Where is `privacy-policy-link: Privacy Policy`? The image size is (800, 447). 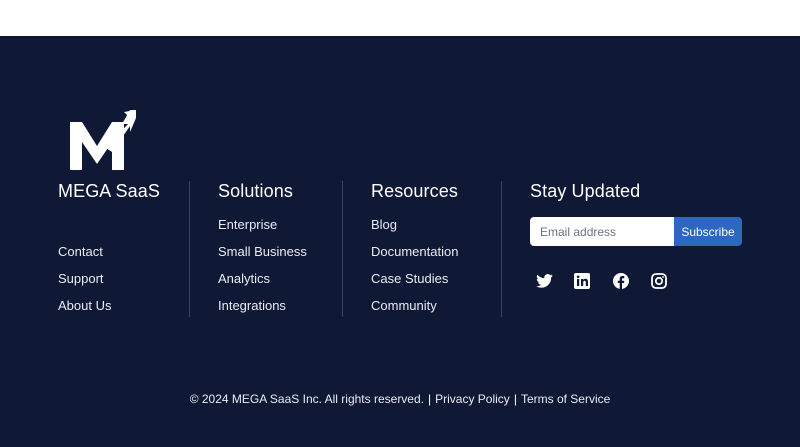 privacy-policy-link: Privacy Policy is located at coordinates (472, 399).